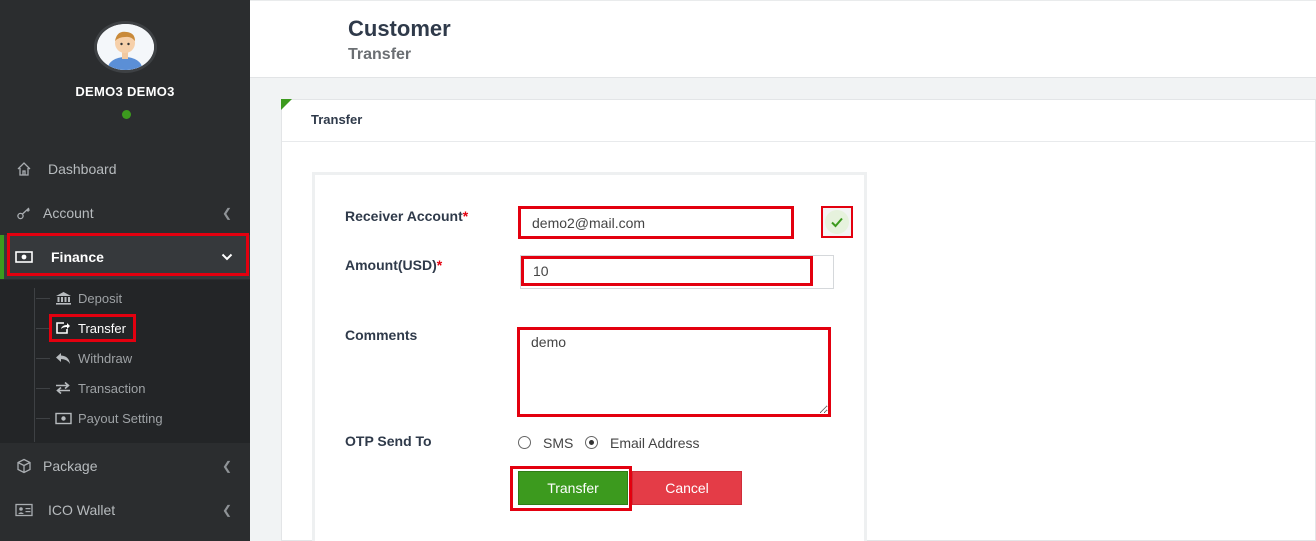 Image resolution: width=1316 pixels, height=541 pixels. I want to click on share-square-icon, so click(63, 328).